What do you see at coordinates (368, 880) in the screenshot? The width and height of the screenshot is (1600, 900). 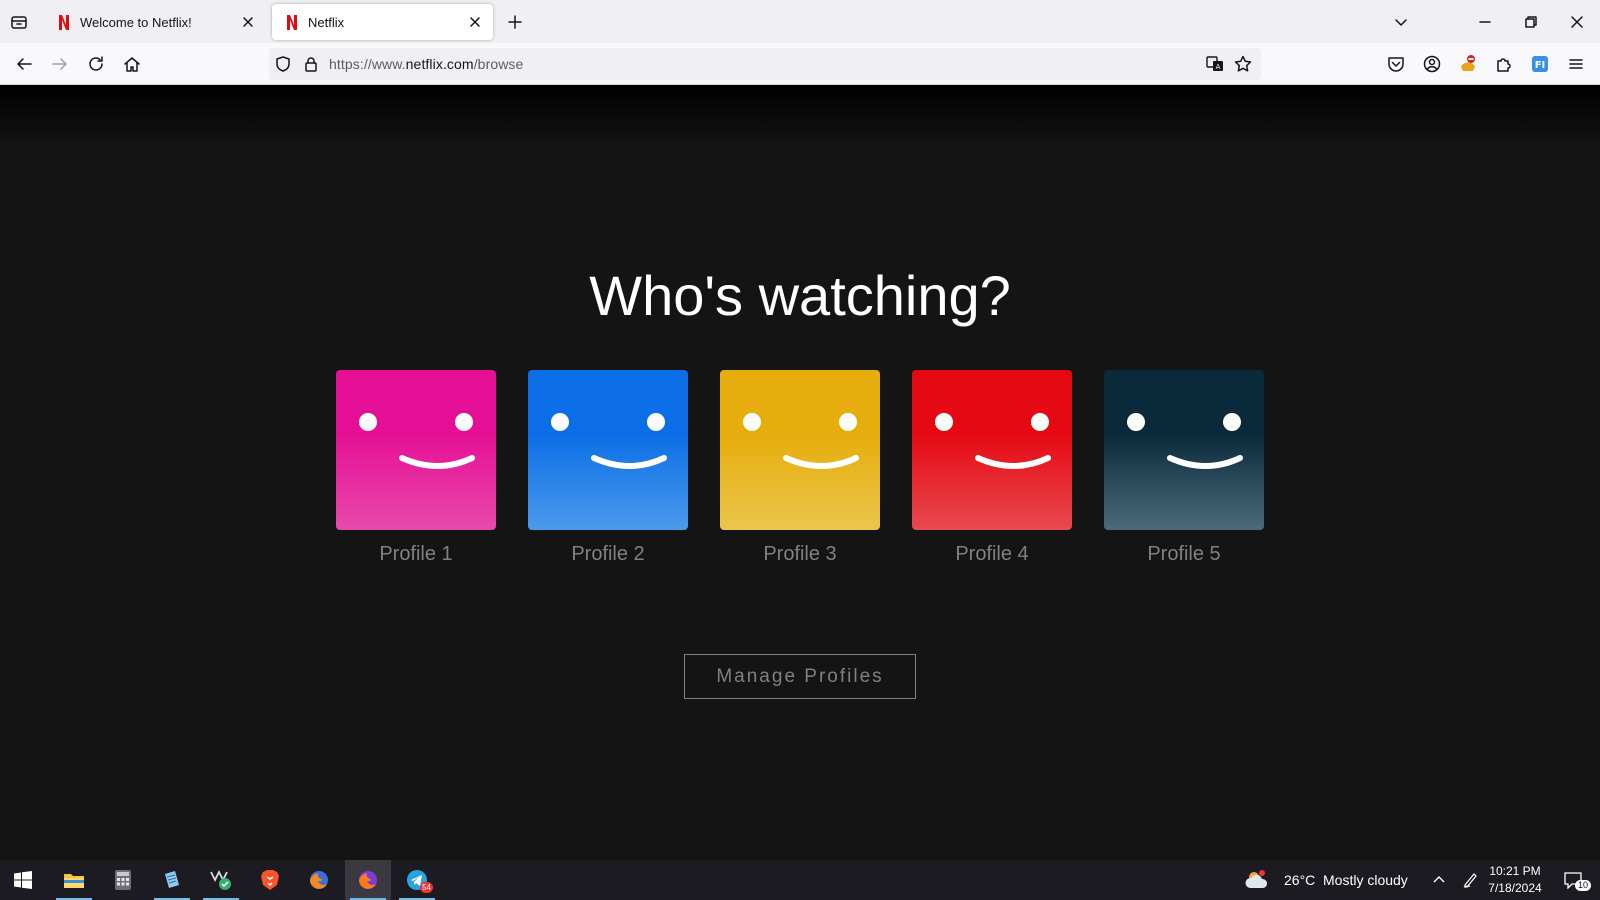 I see `firefox-icon` at bounding box center [368, 880].